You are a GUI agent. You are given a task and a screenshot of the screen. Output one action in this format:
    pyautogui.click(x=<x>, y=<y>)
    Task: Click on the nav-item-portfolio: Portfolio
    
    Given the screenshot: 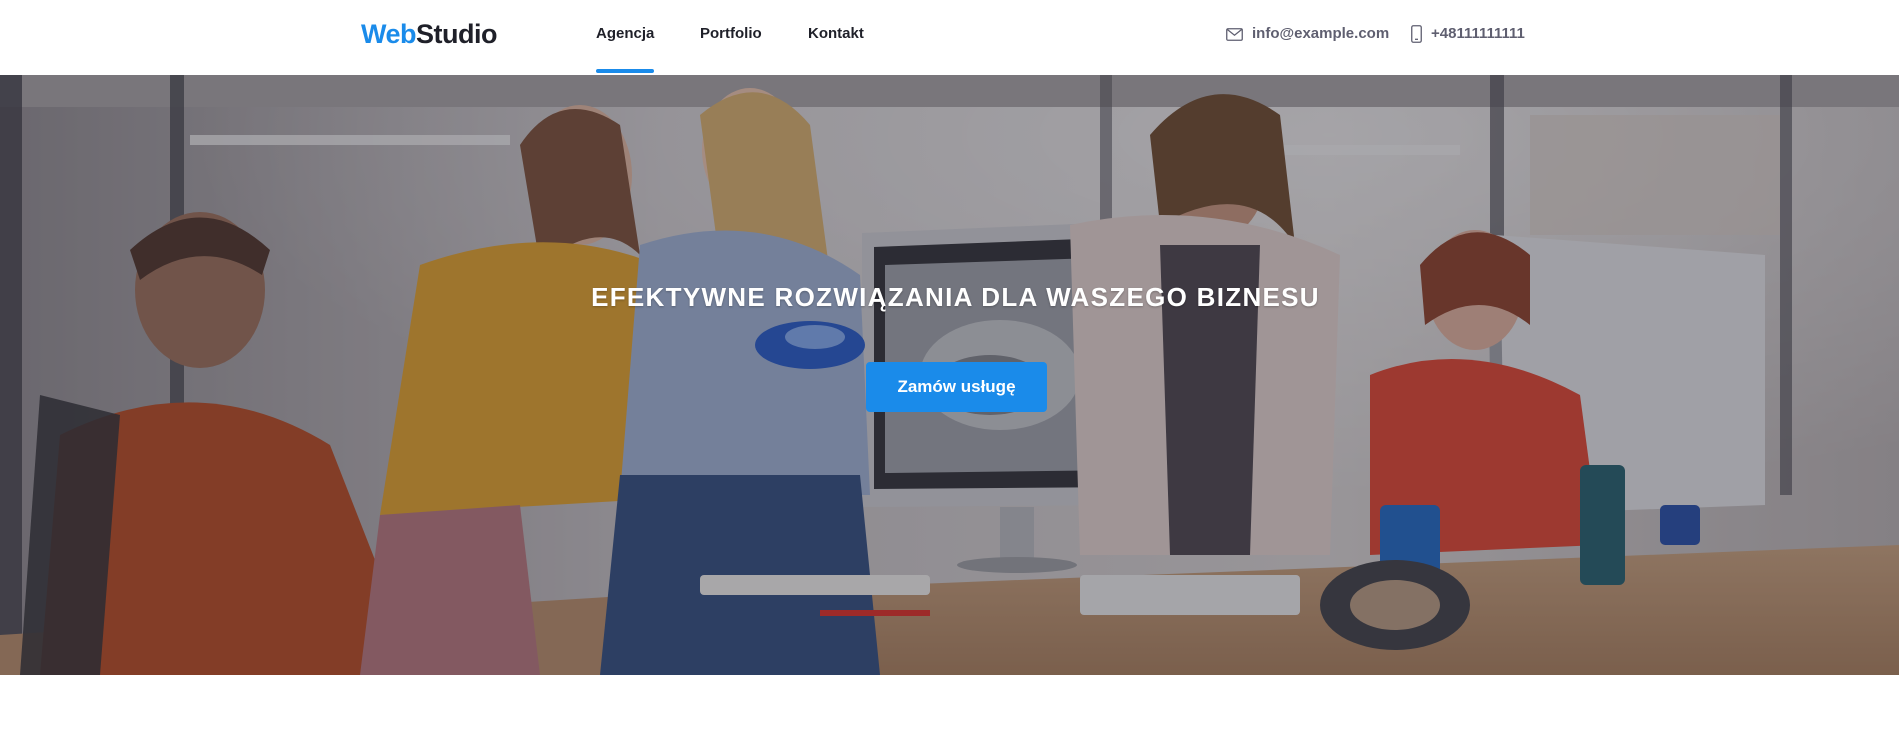 What is the action you would take?
    pyautogui.click(x=731, y=34)
    